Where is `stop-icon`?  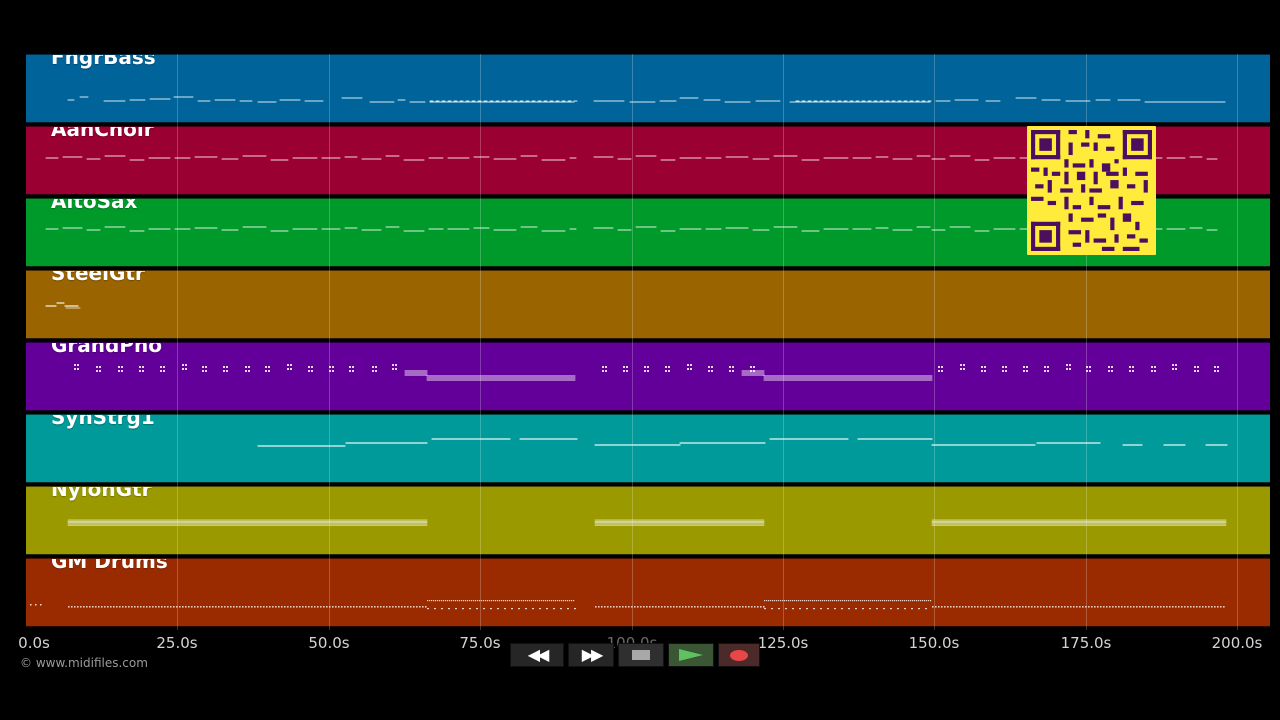
stop-icon is located at coordinates (641, 655).